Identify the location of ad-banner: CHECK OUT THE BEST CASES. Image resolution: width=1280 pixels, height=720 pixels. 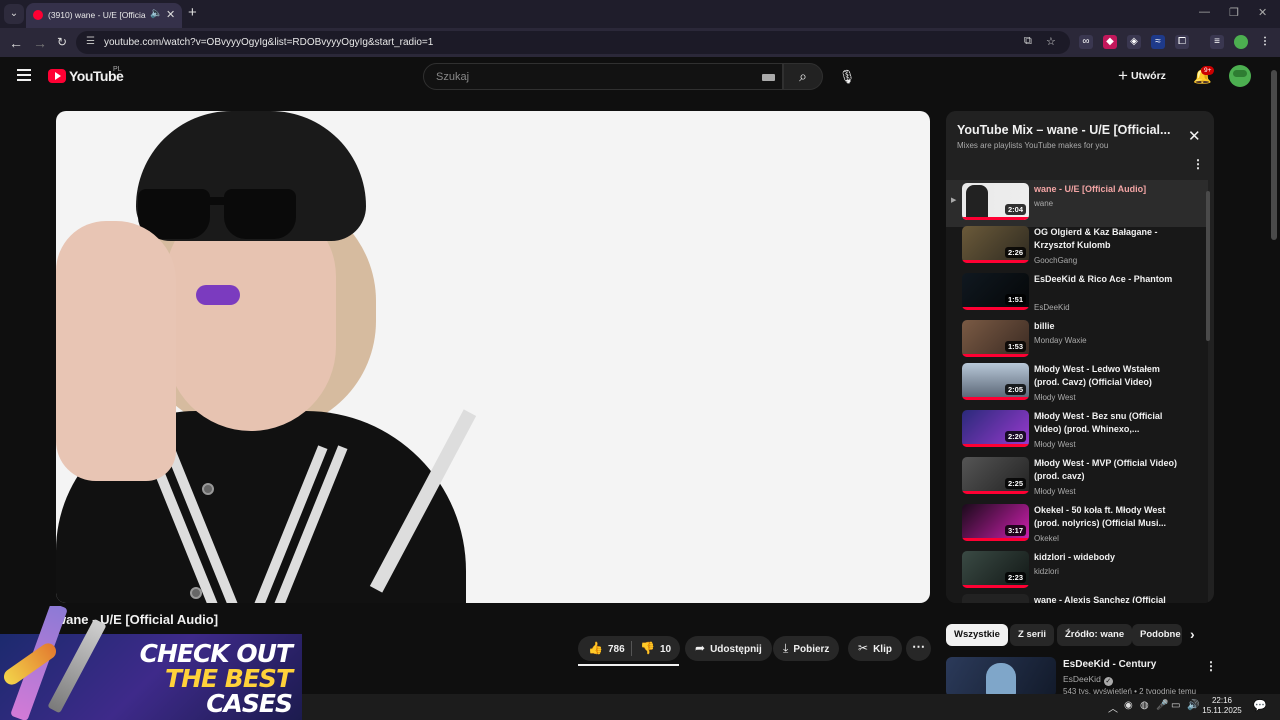
(151, 663).